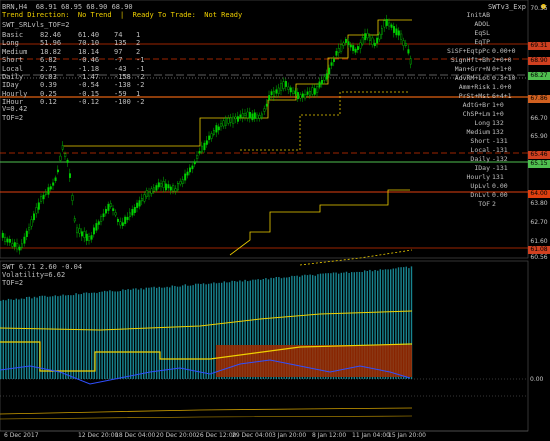 The width and height of the screenshot is (550, 441). Describe the element at coordinates (500, 195) in the screenshot. I see `status-value: 0.00` at that location.